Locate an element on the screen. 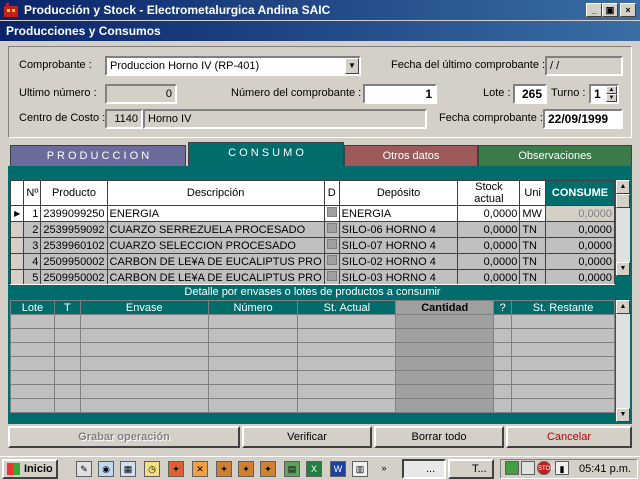 The height and width of the screenshot is (480, 640). verificar-button: Verificar is located at coordinates (307, 437).